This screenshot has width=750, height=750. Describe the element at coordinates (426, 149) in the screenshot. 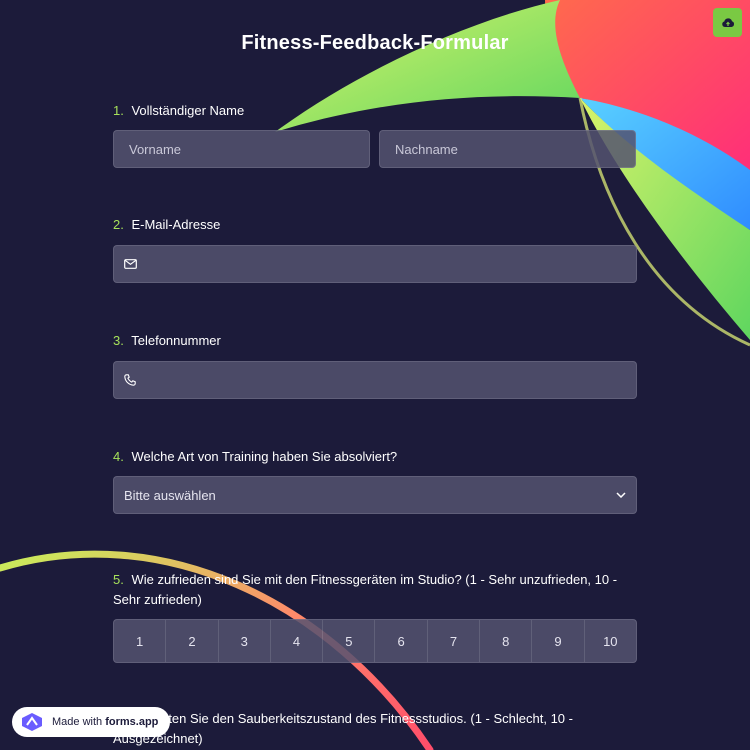

I see `last-name-placeholder: Nachname` at that location.